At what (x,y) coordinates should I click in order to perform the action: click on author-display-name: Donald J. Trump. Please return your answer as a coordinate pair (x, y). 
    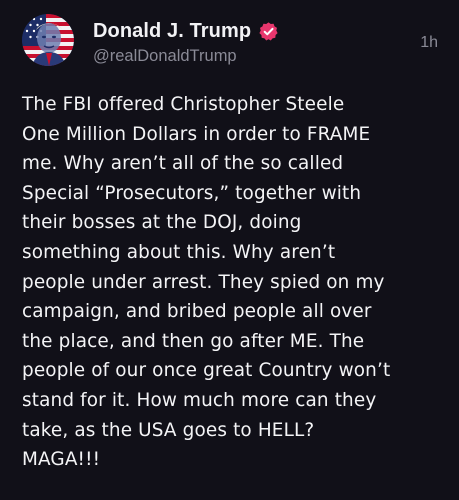
    Looking at the image, I should click on (172, 31).